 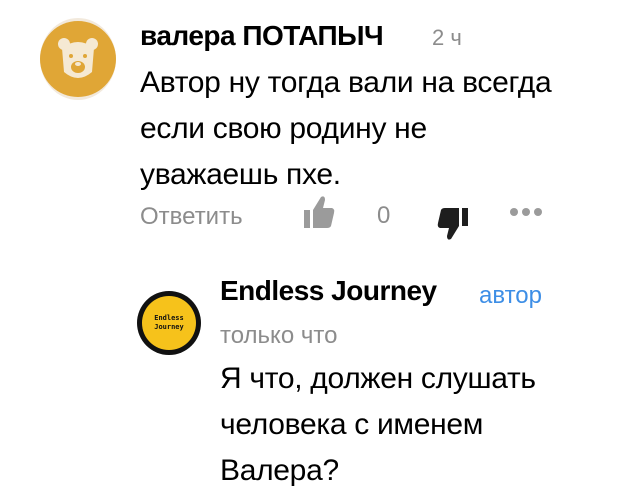 What do you see at coordinates (240, 174) in the screenshot?
I see `comment-text-line: уважаешь пхе.` at bounding box center [240, 174].